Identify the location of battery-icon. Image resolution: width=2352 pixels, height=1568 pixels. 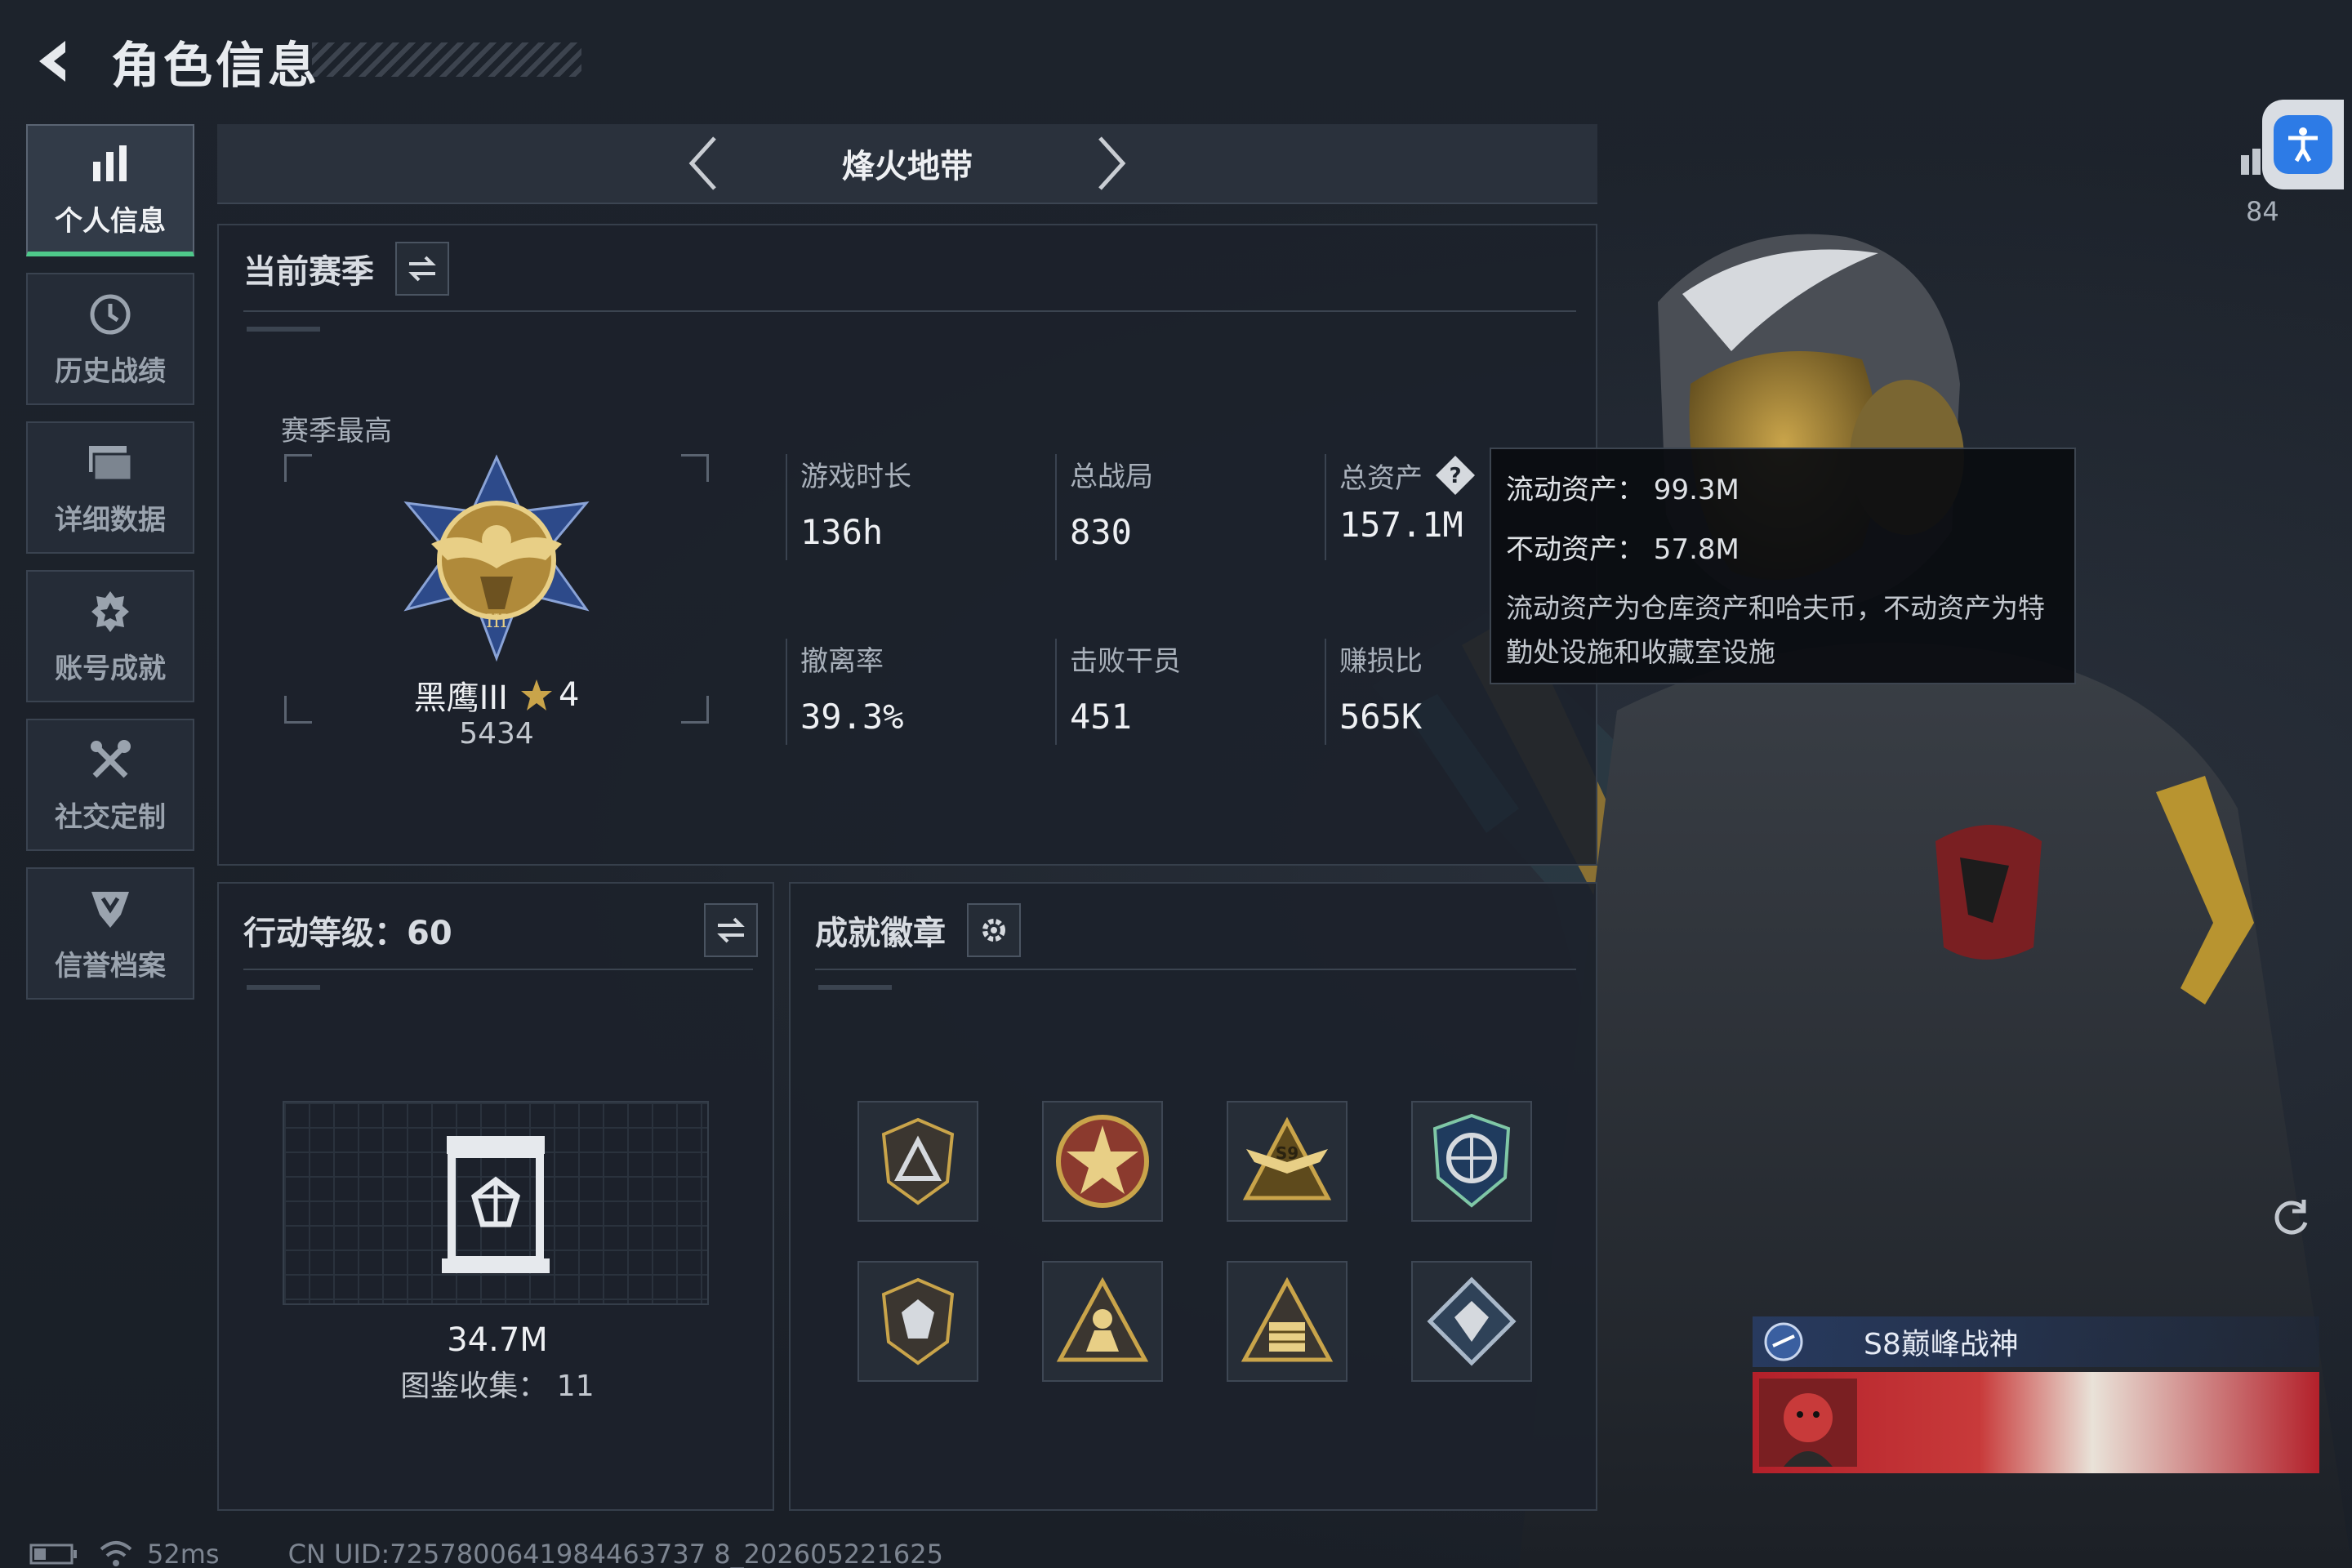
(53, 1554).